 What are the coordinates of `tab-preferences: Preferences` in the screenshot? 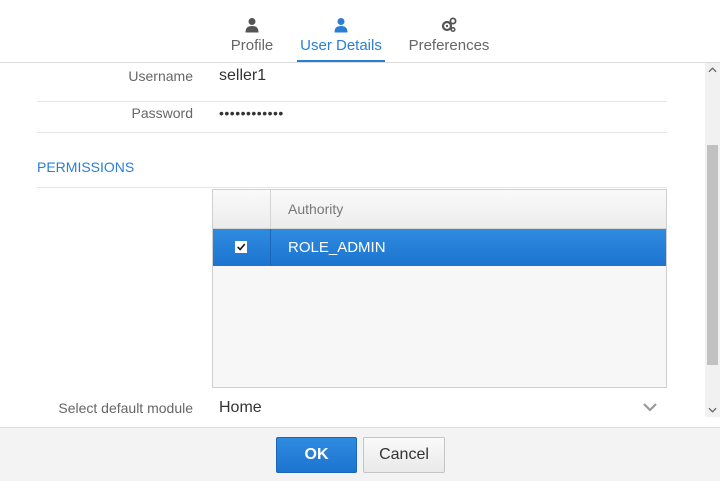 It's located at (449, 31).